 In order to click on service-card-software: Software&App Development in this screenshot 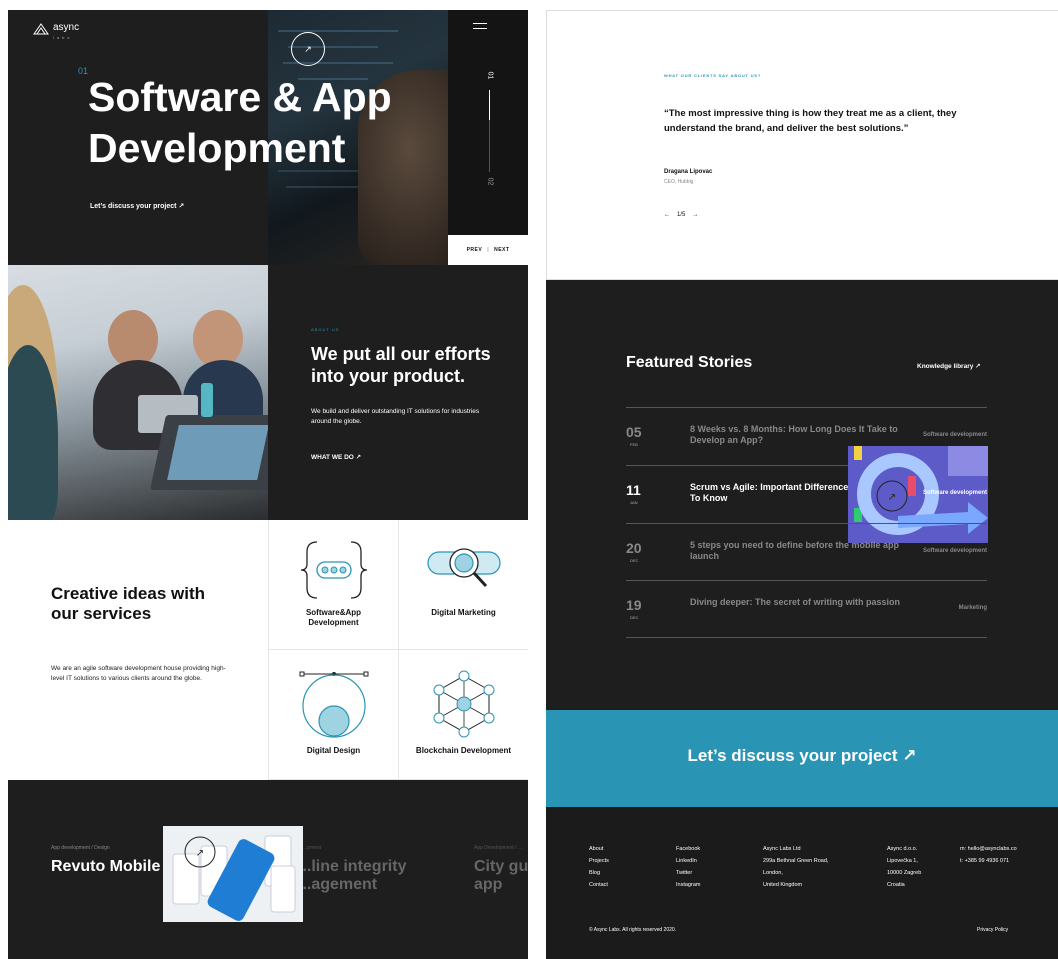, I will do `click(333, 585)`.